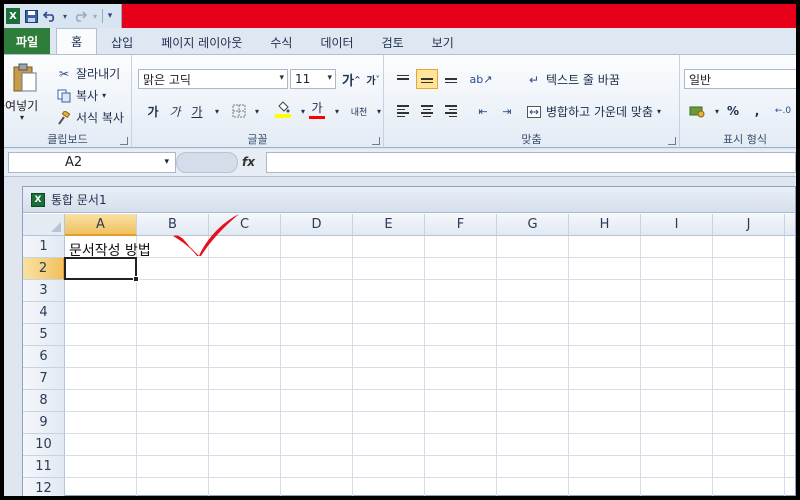 This screenshot has width=800, height=500. Describe the element at coordinates (239, 111) in the screenshot. I see `border-button` at that location.